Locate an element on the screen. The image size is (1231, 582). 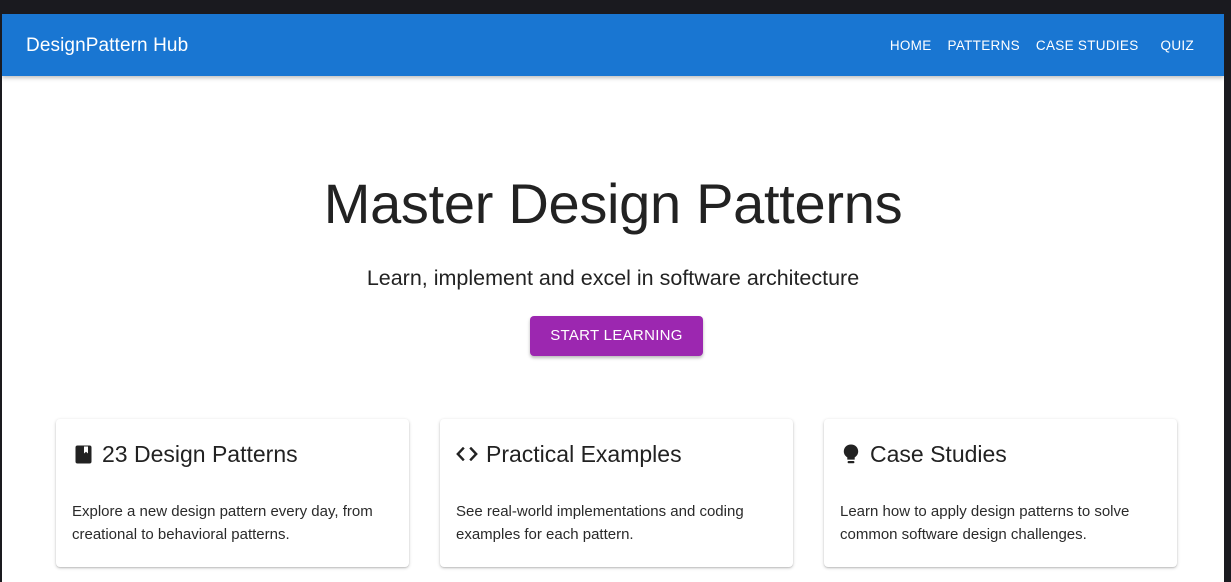
nav-patterns: PATTERNS is located at coordinates (984, 46).